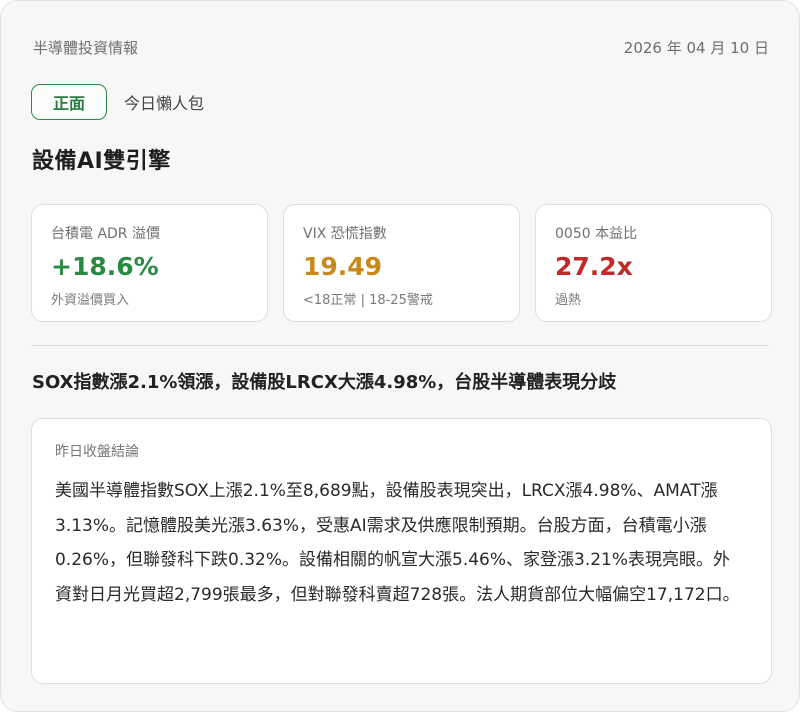 This screenshot has width=800, height=712. Describe the element at coordinates (594, 266) in the screenshot. I see `metric-value: 27.2x` at that location.